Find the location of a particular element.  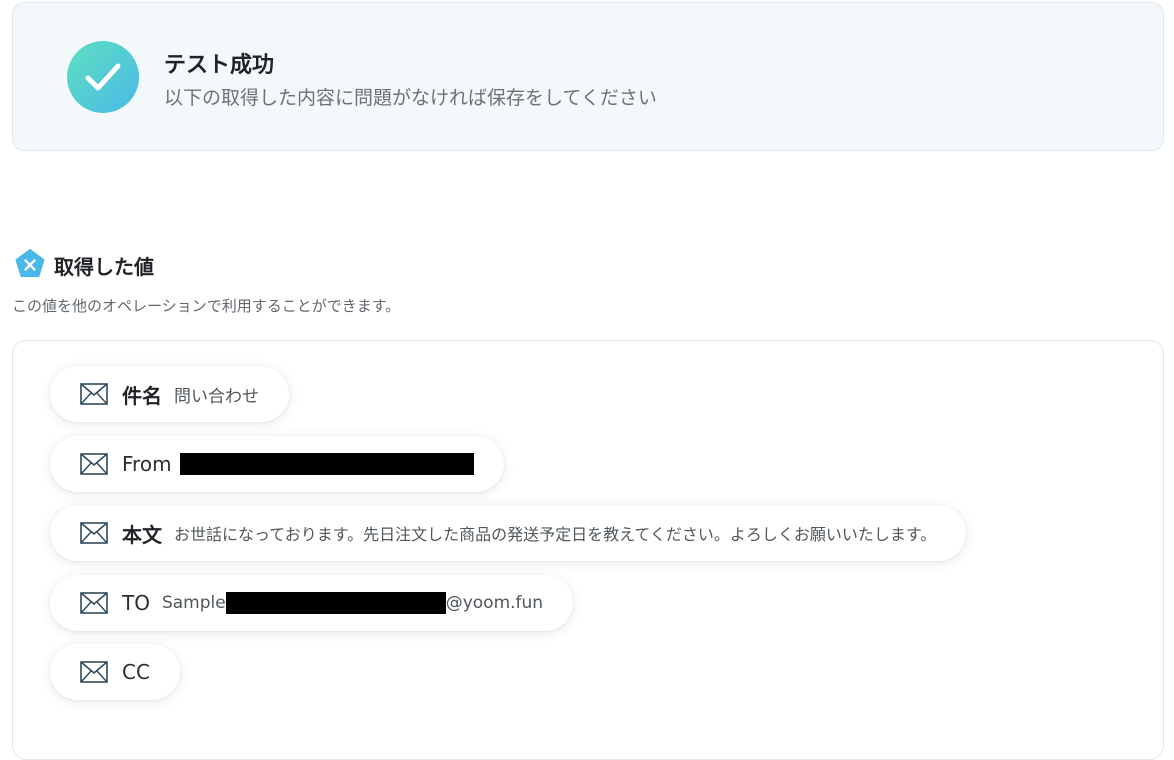

pill-key: 件名 is located at coordinates (142, 395).